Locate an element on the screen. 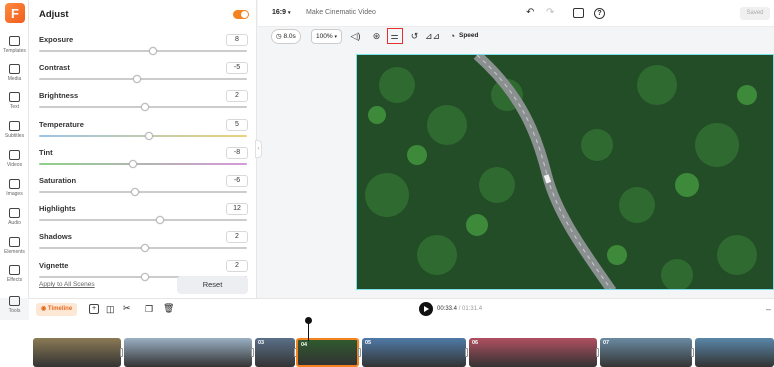 The height and width of the screenshot is (367, 774). timeline-toggle: ◉ Timeline is located at coordinates (57, 309).